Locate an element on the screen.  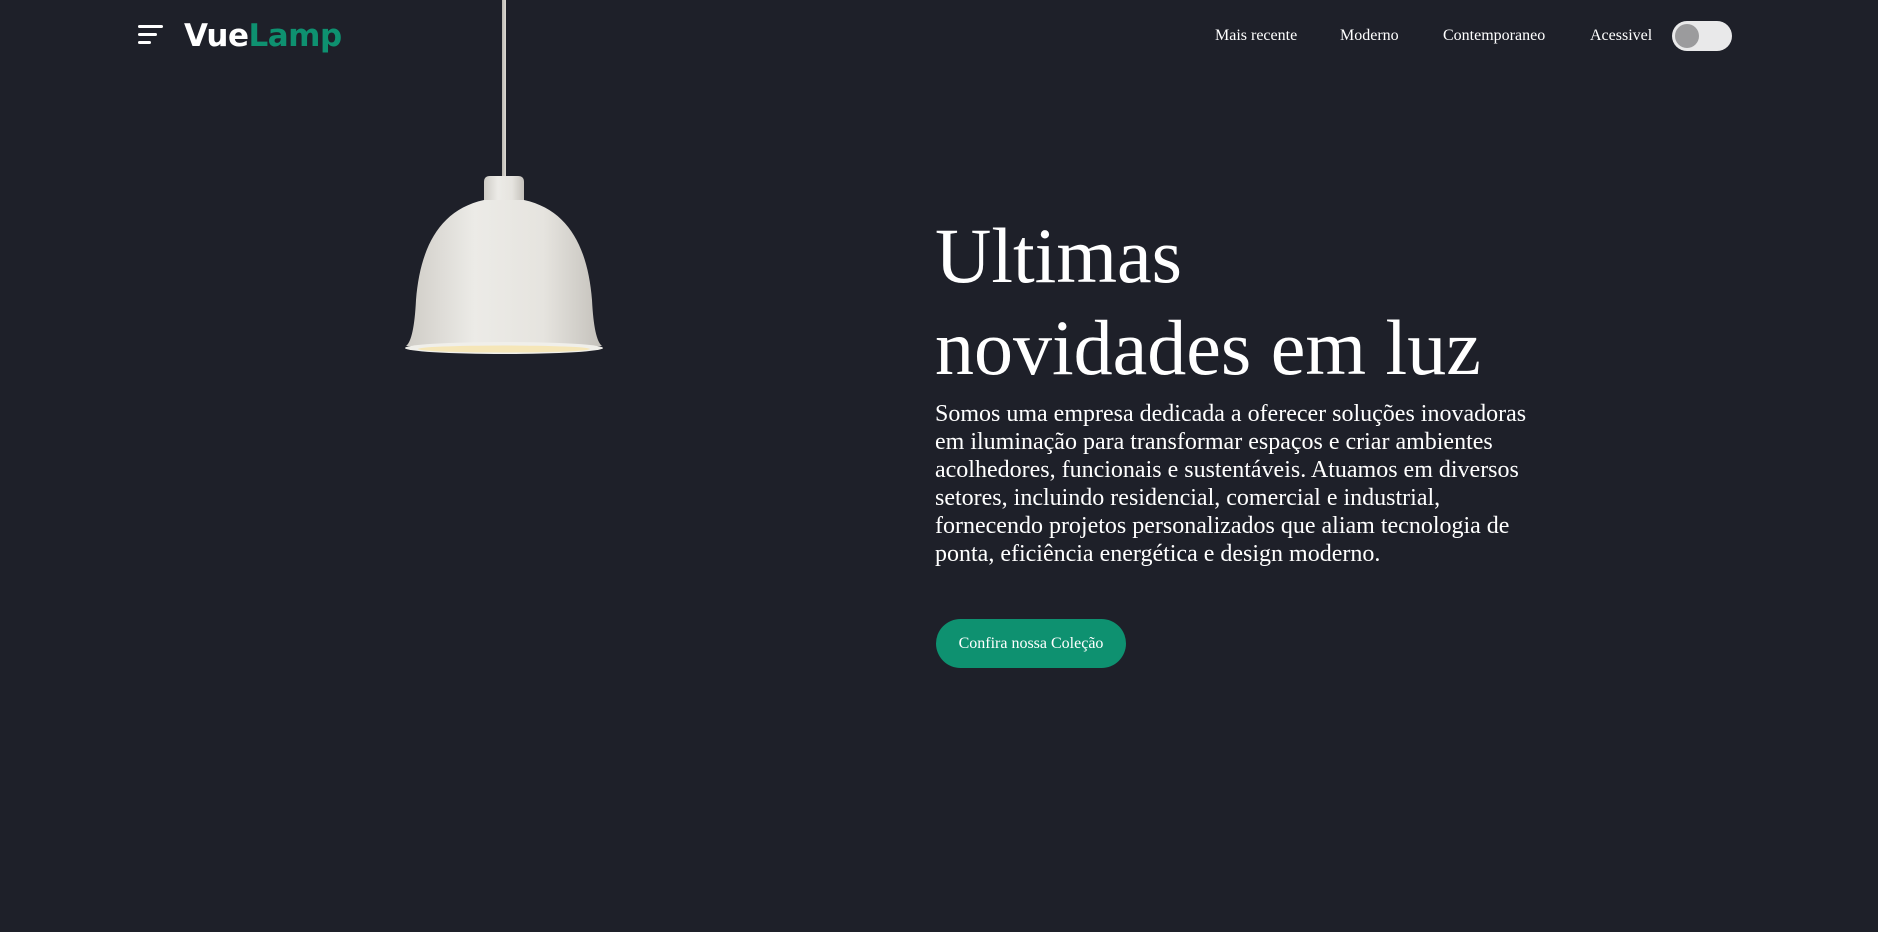
logo-vue: Vue is located at coordinates (216, 36).